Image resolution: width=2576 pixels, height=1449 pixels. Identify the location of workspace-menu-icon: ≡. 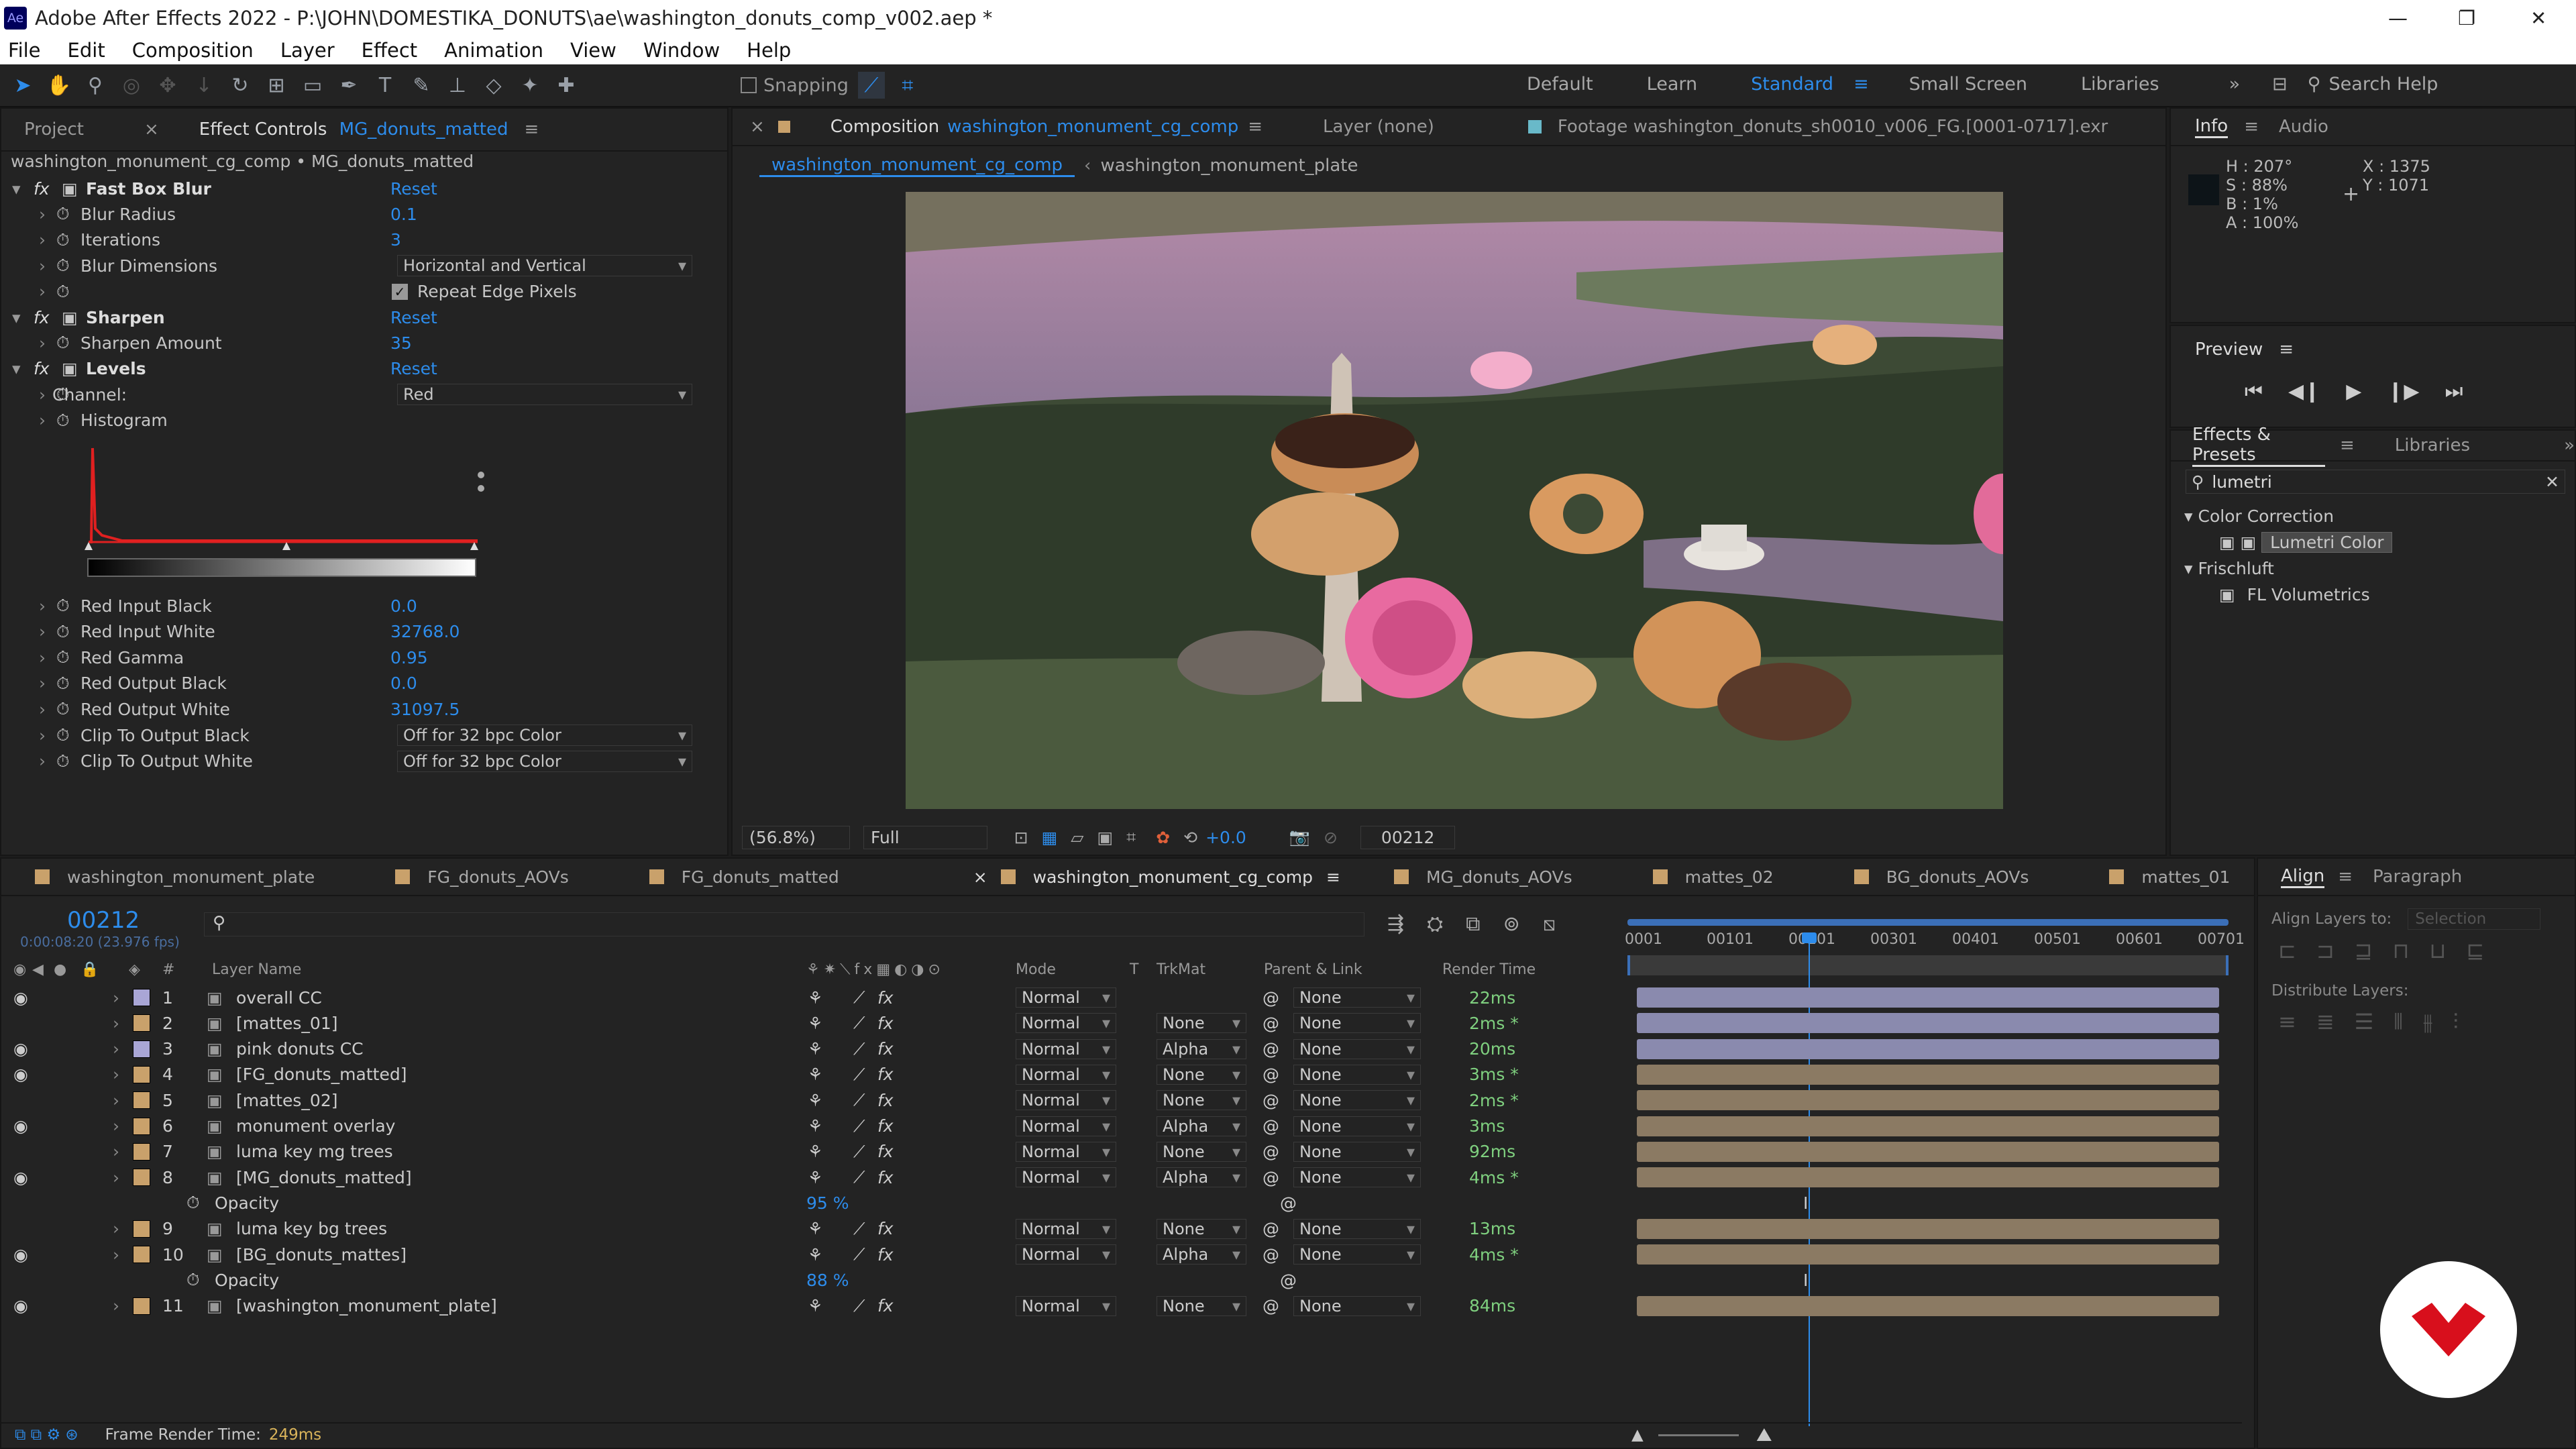
(1861, 84).